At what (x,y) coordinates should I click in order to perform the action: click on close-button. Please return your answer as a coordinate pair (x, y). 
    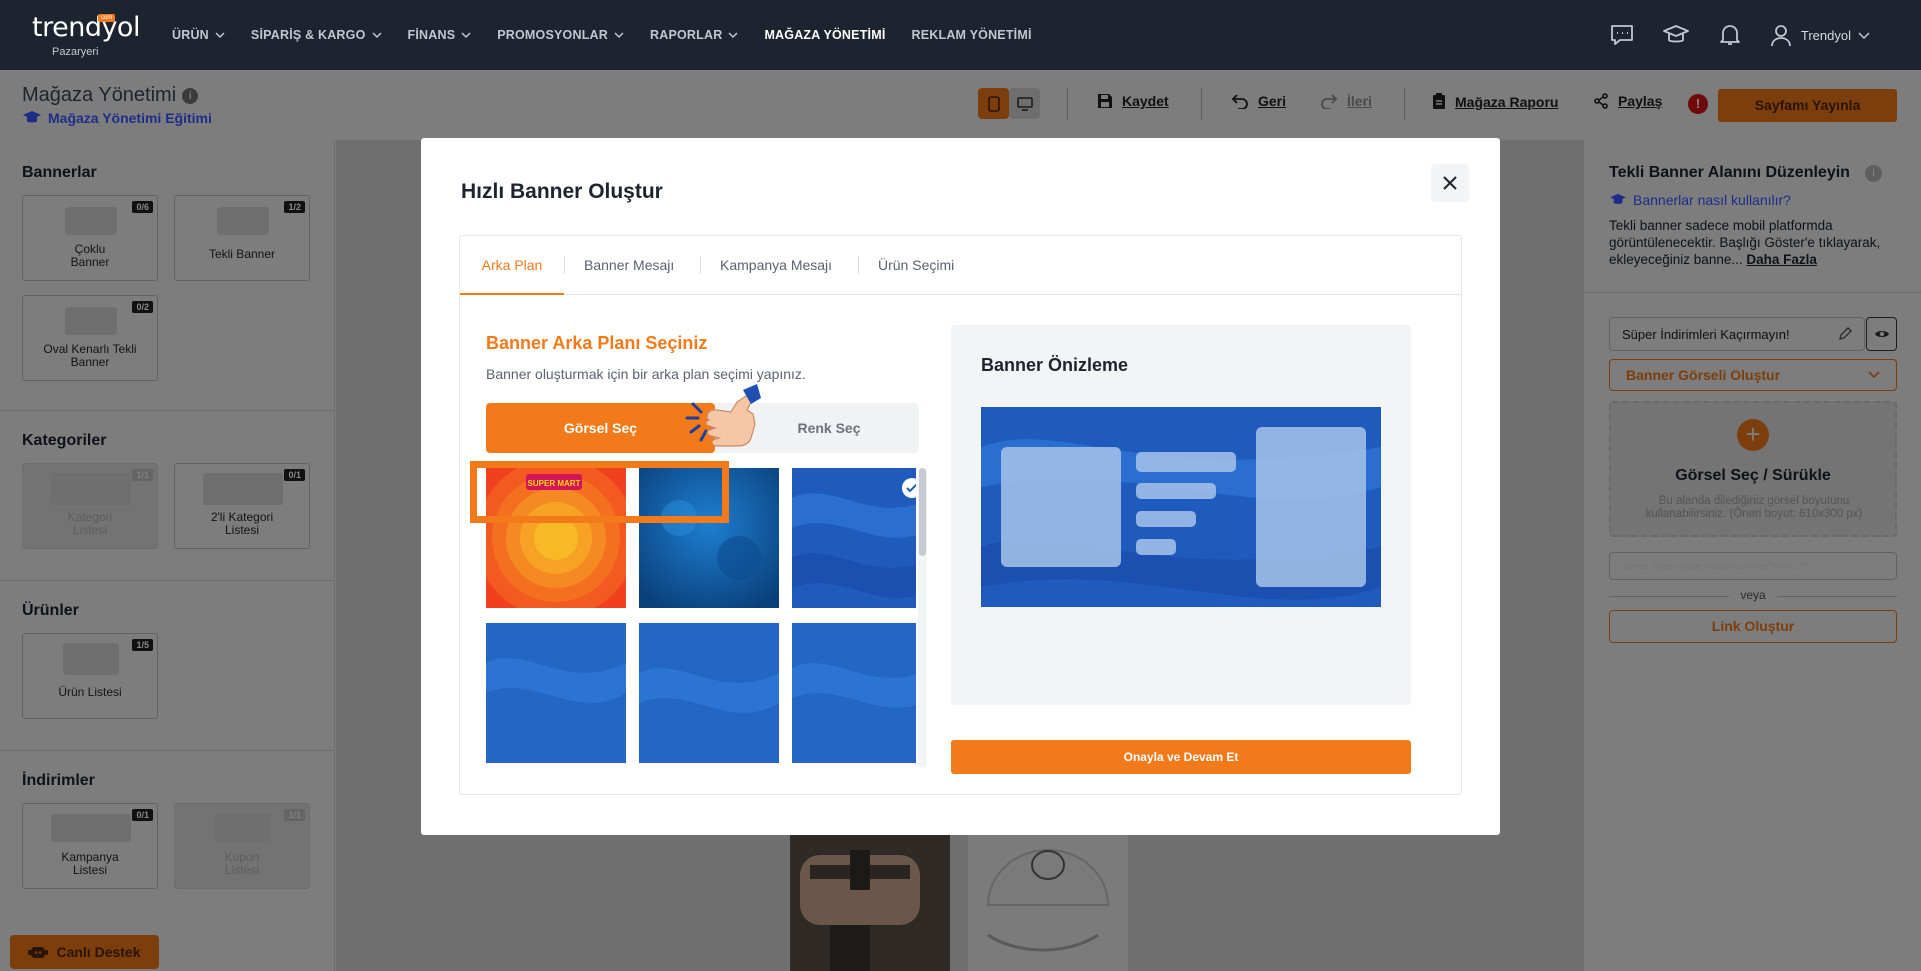
    Looking at the image, I should click on (1450, 183).